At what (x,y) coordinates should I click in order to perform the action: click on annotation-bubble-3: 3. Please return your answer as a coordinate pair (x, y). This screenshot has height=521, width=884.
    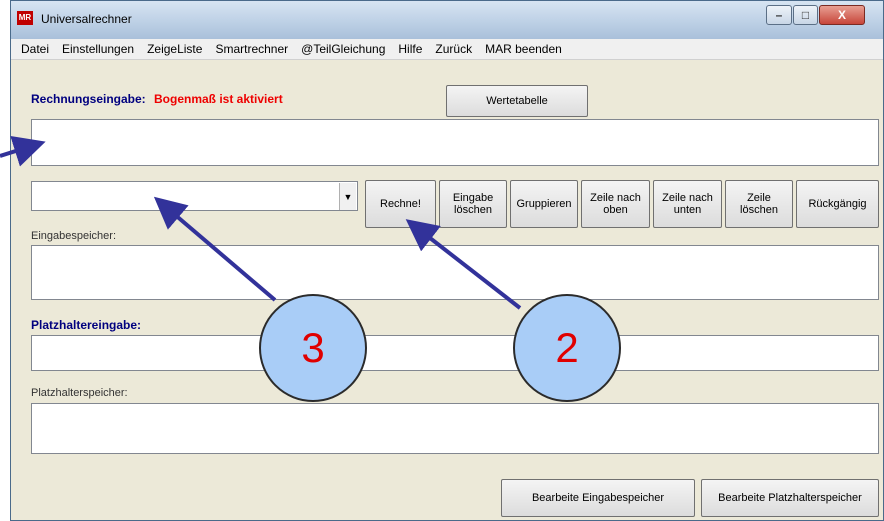
    Looking at the image, I should click on (313, 348).